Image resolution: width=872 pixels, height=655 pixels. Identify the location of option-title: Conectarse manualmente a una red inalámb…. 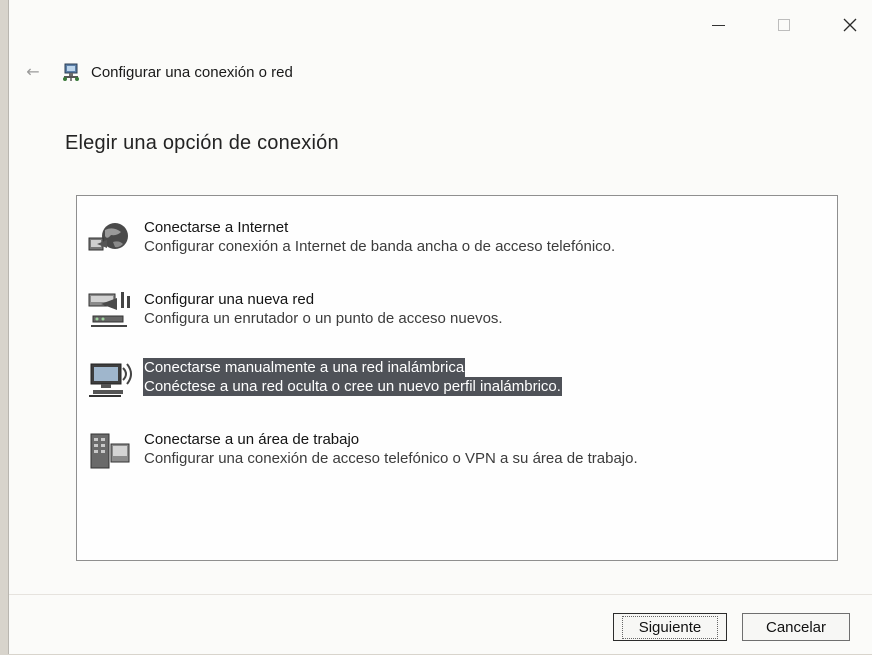
(304, 367).